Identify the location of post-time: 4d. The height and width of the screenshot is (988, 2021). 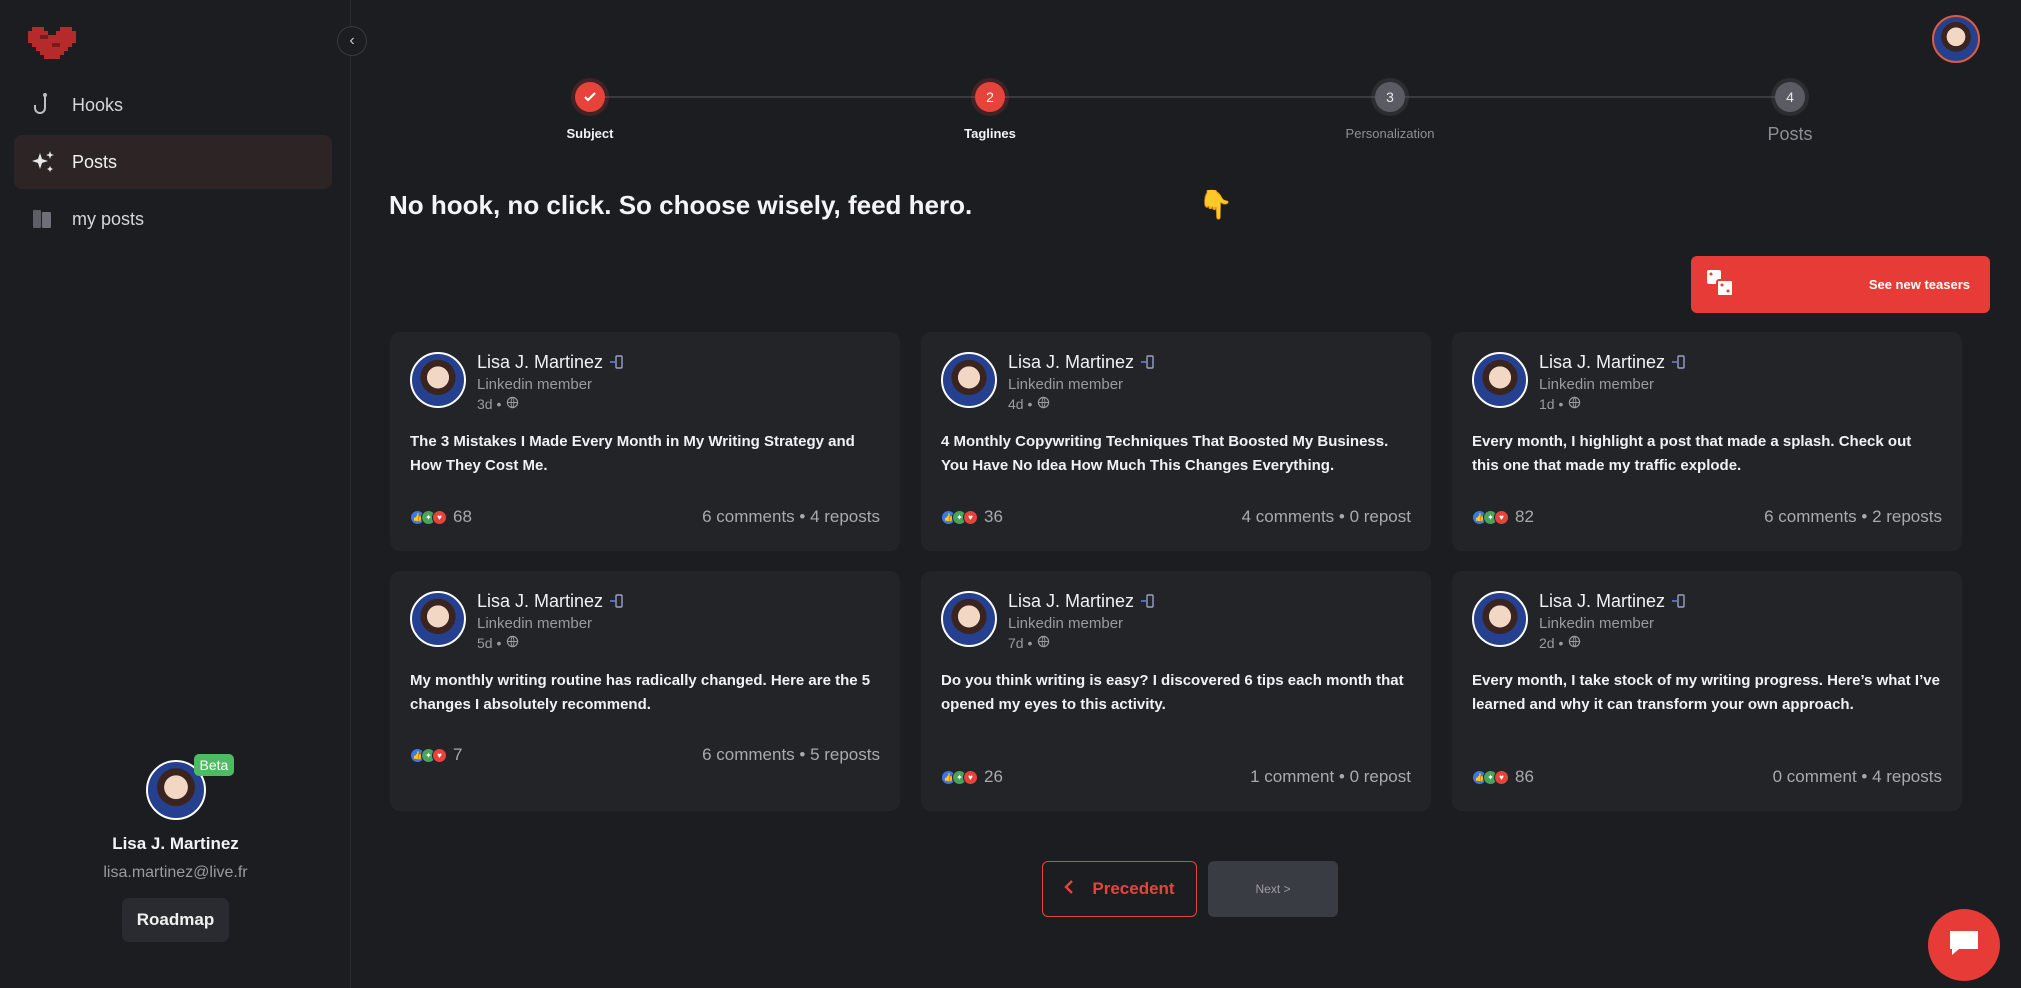
(1016, 404).